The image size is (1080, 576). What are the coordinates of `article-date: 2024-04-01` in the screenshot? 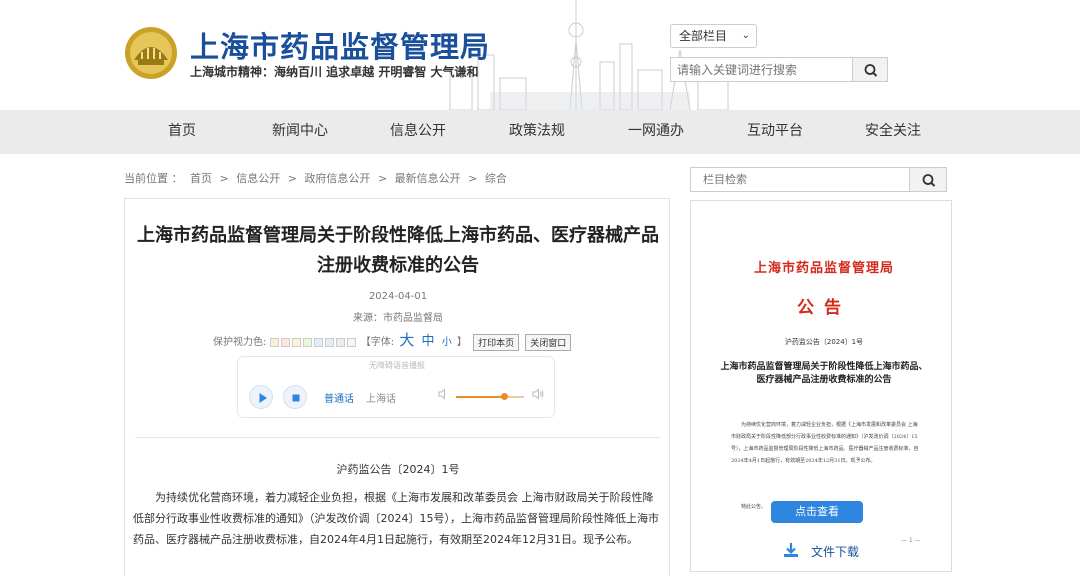 It's located at (398, 296).